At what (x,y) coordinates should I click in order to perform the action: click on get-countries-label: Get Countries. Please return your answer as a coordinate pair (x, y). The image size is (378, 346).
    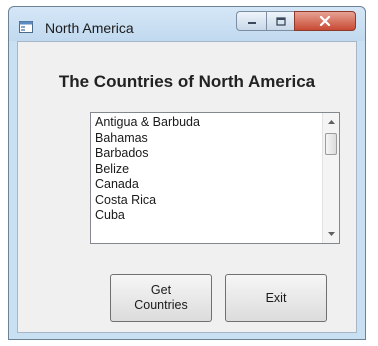
    Looking at the image, I should click on (161, 298).